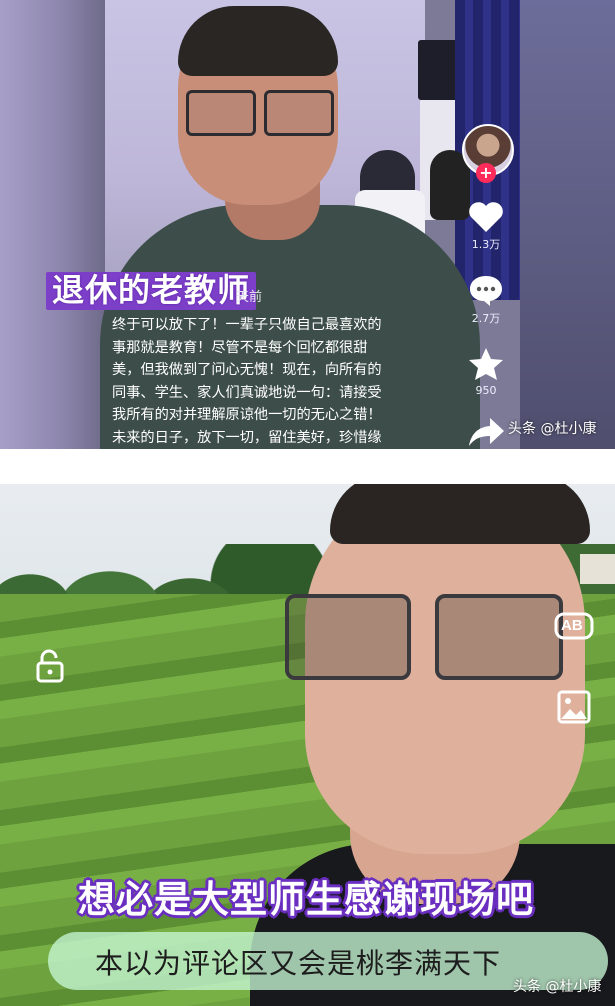 The width and height of the screenshot is (615, 1006). Describe the element at coordinates (298, 963) in the screenshot. I see `subtitle-text: 本以为评论区又会是桃李满天下` at that location.